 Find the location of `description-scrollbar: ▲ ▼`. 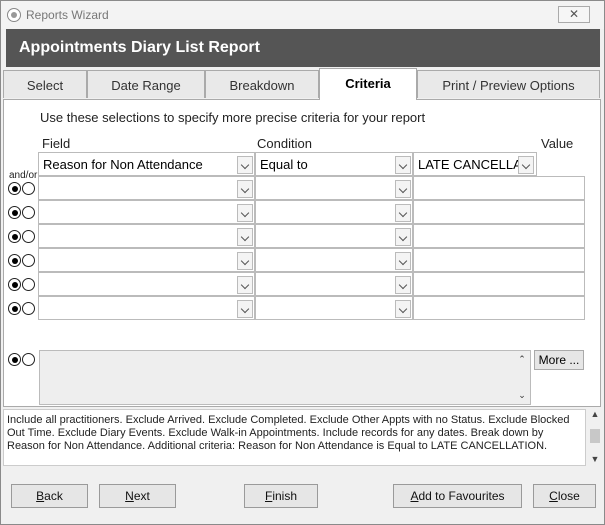

description-scrollbar: ▲ ▼ is located at coordinates (595, 437).